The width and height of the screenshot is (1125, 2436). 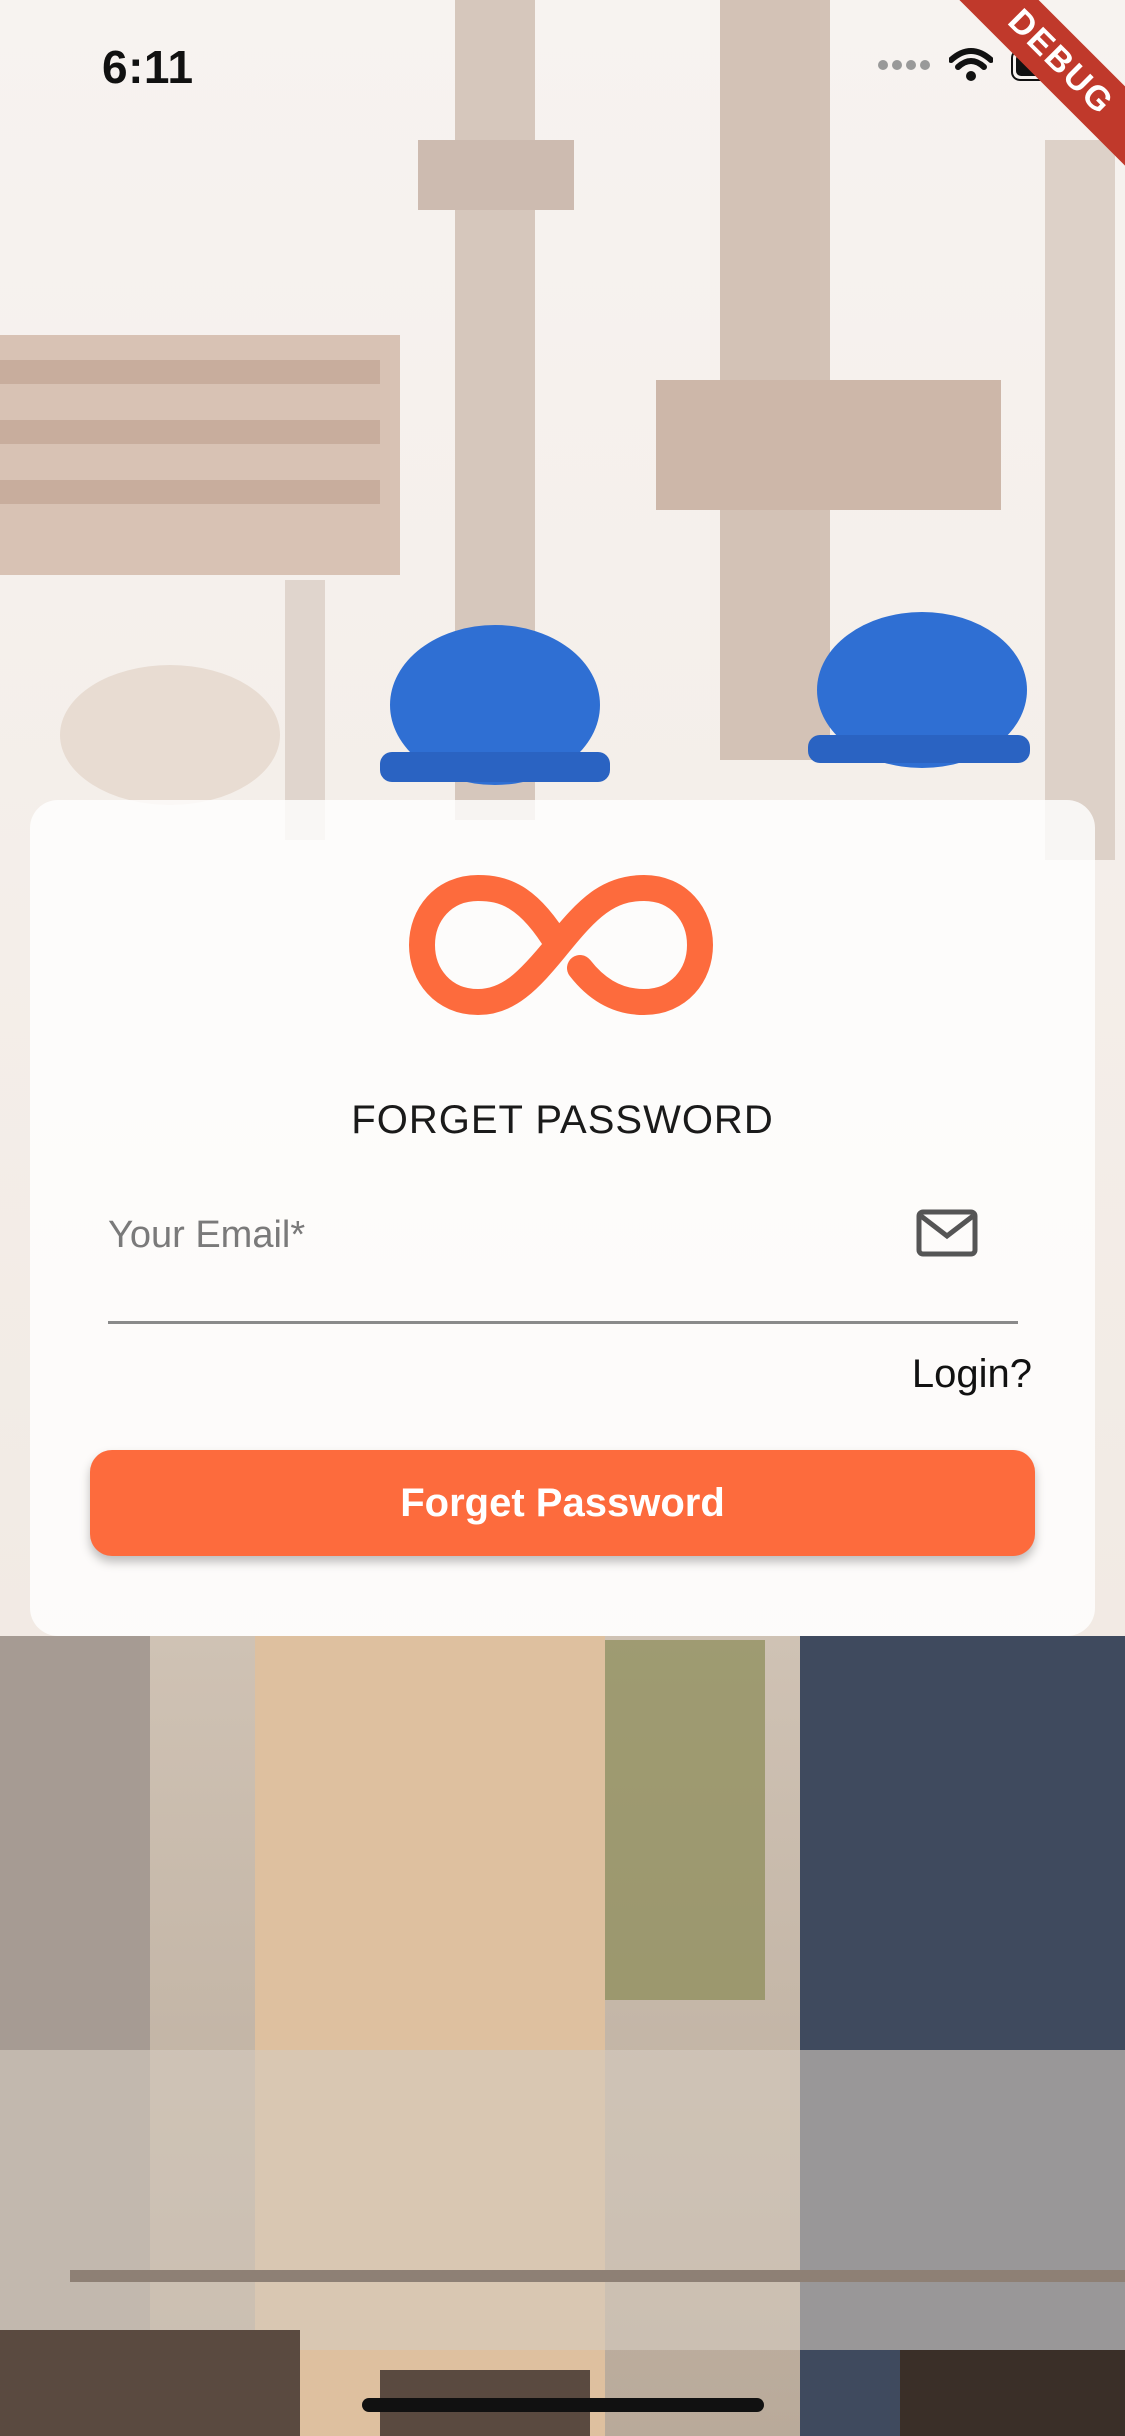 What do you see at coordinates (563, 2405) in the screenshot?
I see `home-indicator` at bounding box center [563, 2405].